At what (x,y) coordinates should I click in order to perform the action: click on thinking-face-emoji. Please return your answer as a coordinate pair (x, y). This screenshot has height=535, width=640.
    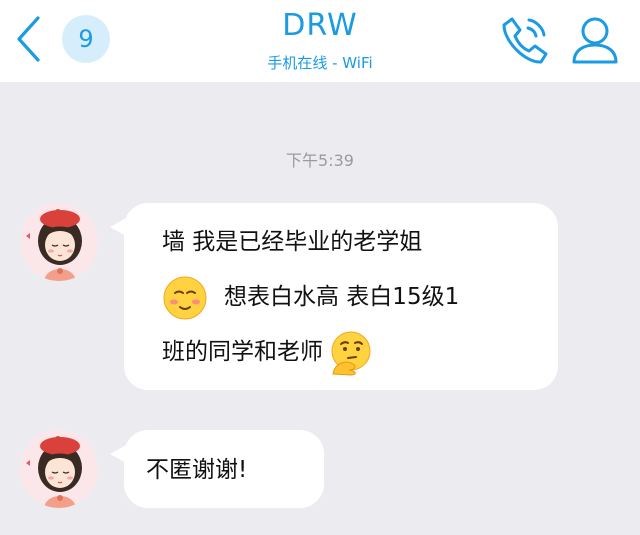
    Looking at the image, I should click on (351, 353).